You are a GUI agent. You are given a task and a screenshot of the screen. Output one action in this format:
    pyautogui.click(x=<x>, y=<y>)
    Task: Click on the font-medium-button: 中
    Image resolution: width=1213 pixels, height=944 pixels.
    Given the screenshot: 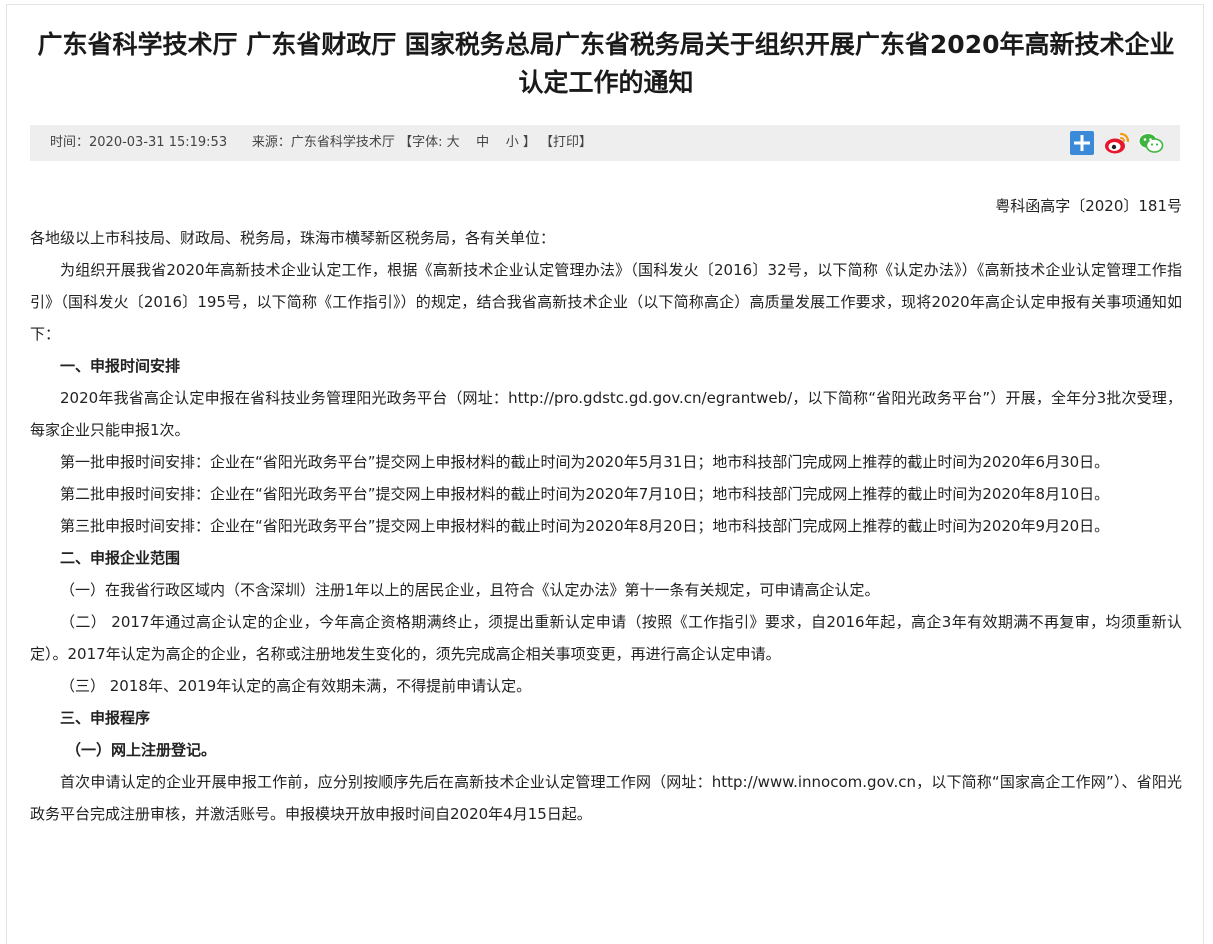 What is the action you would take?
    pyautogui.click(x=482, y=142)
    